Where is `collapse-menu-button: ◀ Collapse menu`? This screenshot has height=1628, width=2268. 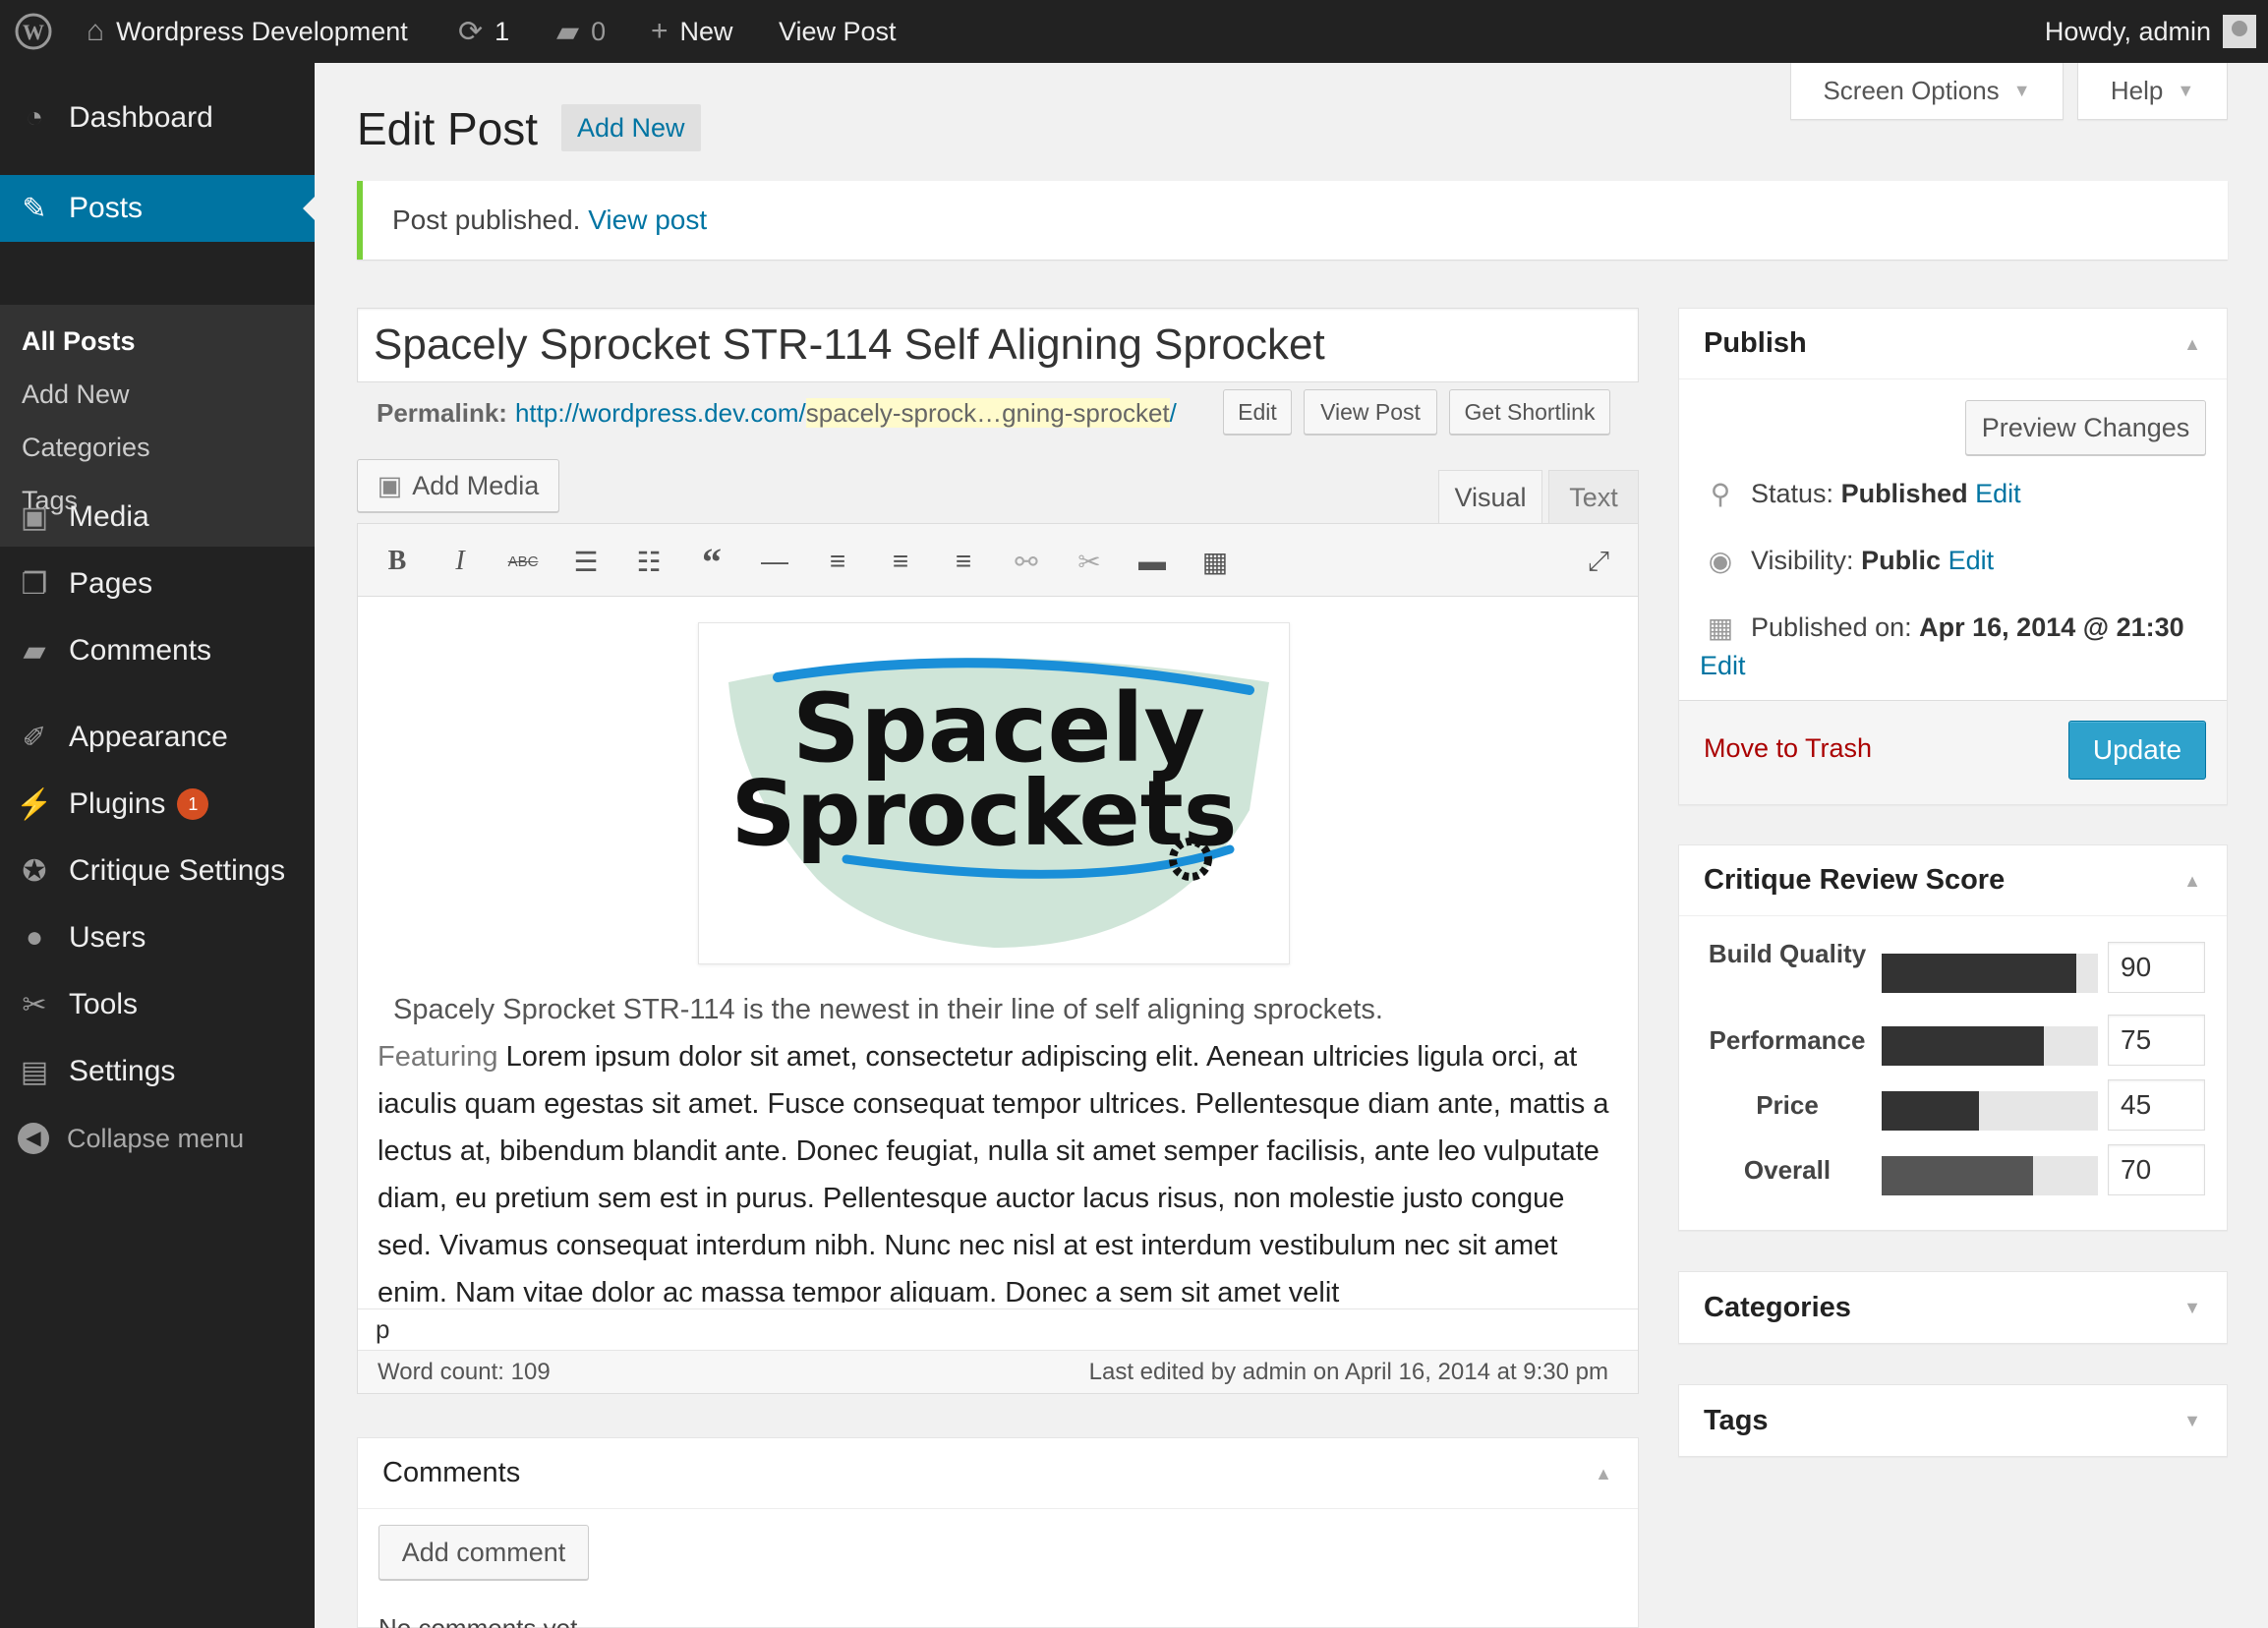 collapse-menu-button: ◀ Collapse menu is located at coordinates (157, 1139).